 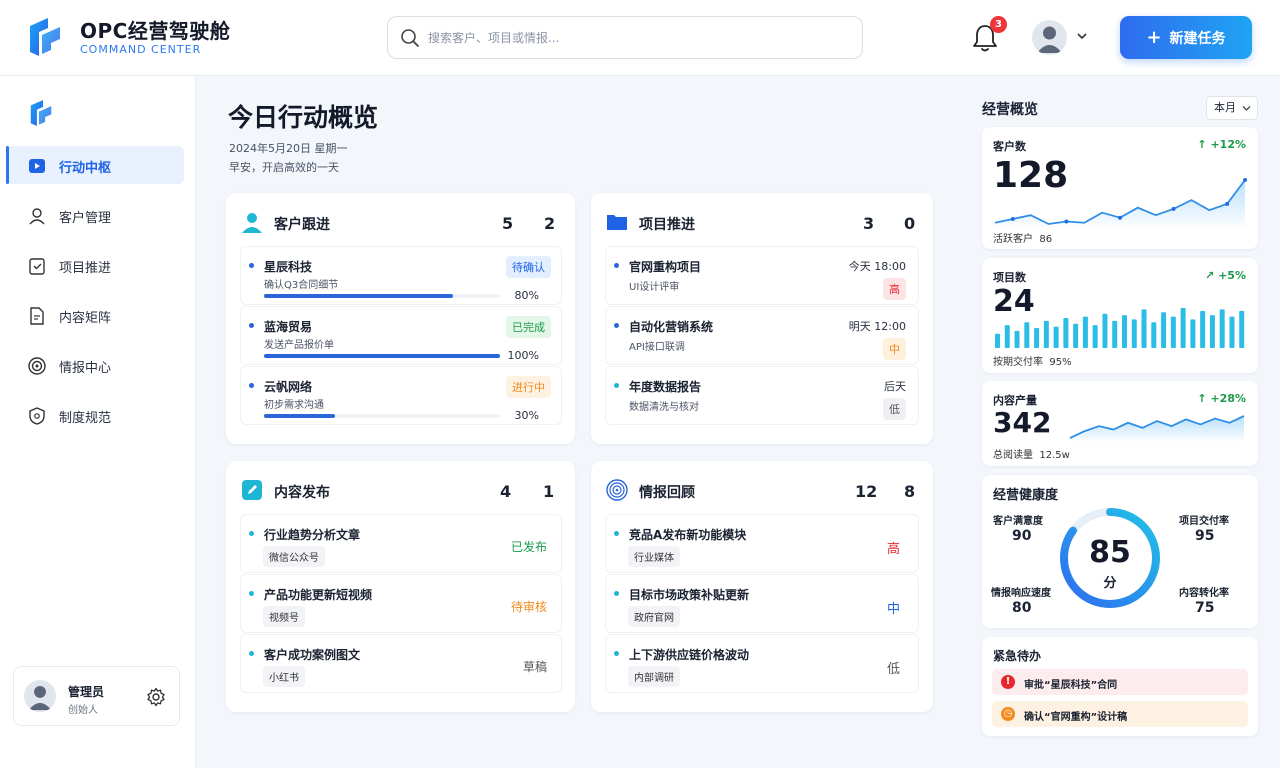 What do you see at coordinates (85, 168) in the screenshot?
I see `sidebar-item-label: 行动中枢` at bounding box center [85, 168].